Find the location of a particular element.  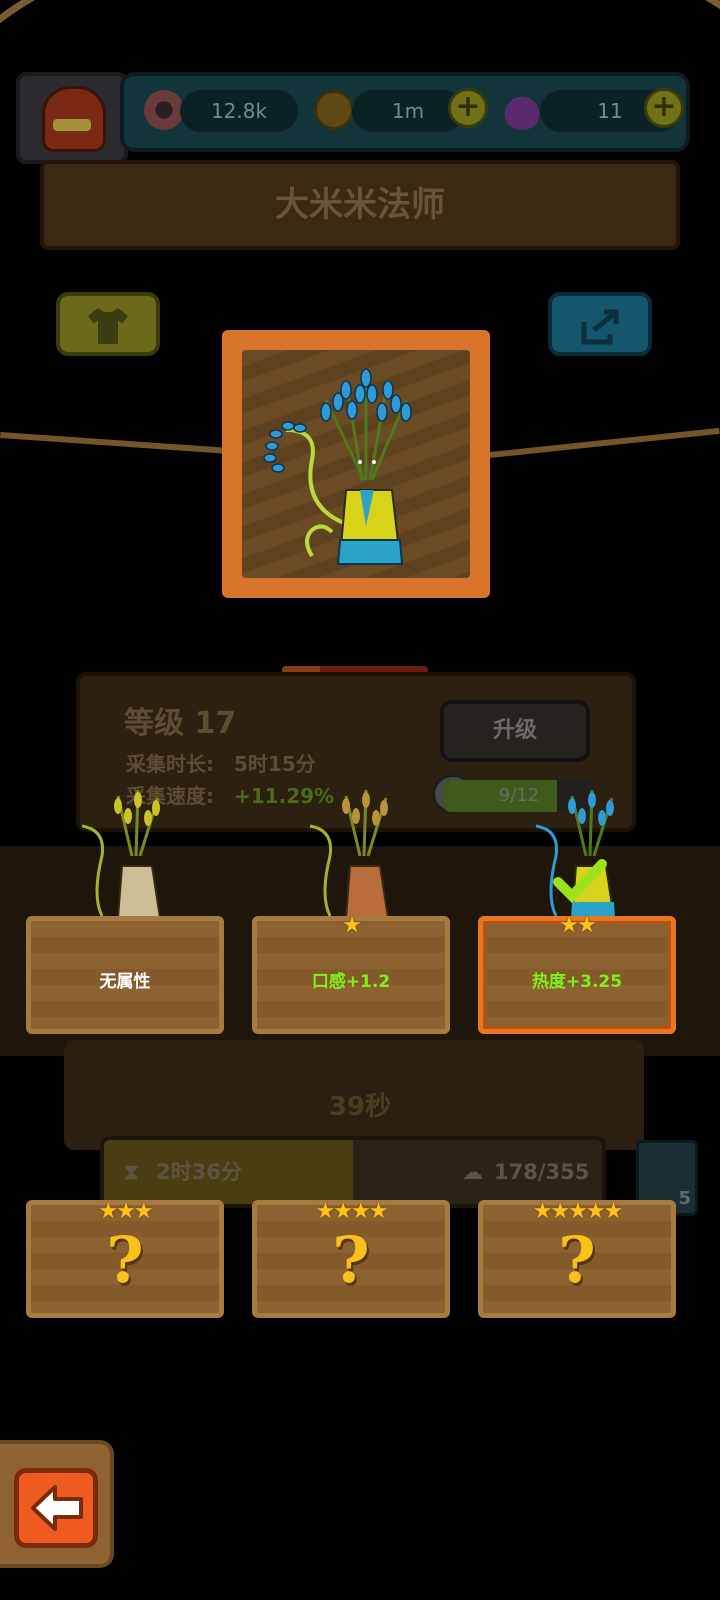

choice-card-1: 无属性 is located at coordinates (125, 975).